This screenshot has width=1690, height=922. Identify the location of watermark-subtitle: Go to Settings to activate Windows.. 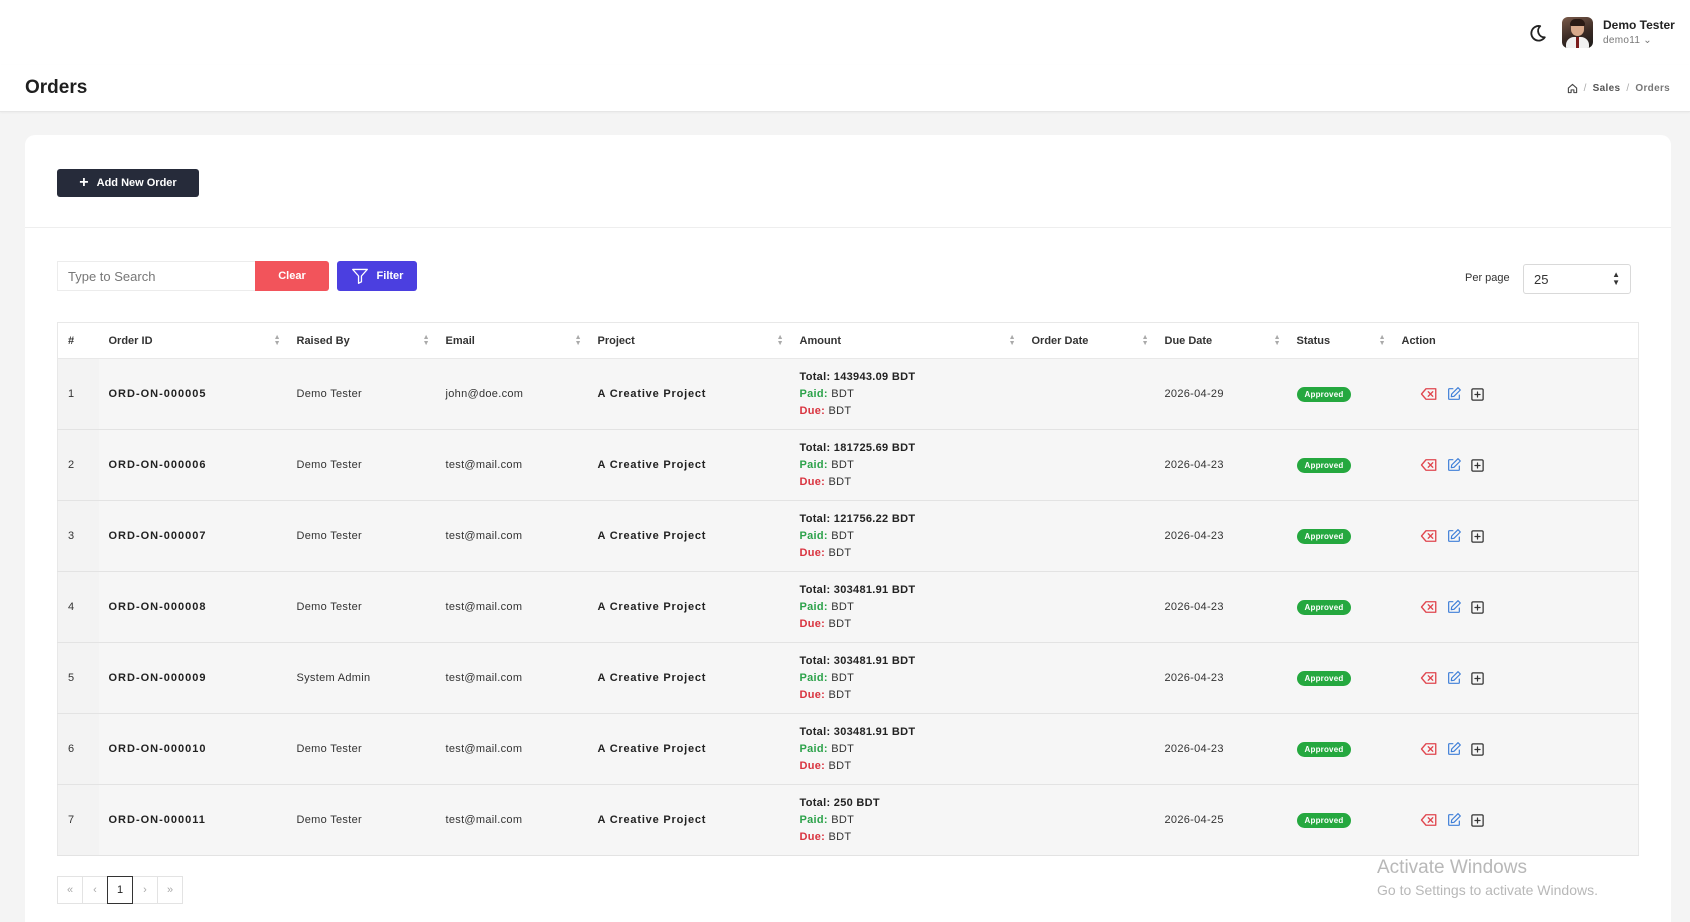
(1487, 890).